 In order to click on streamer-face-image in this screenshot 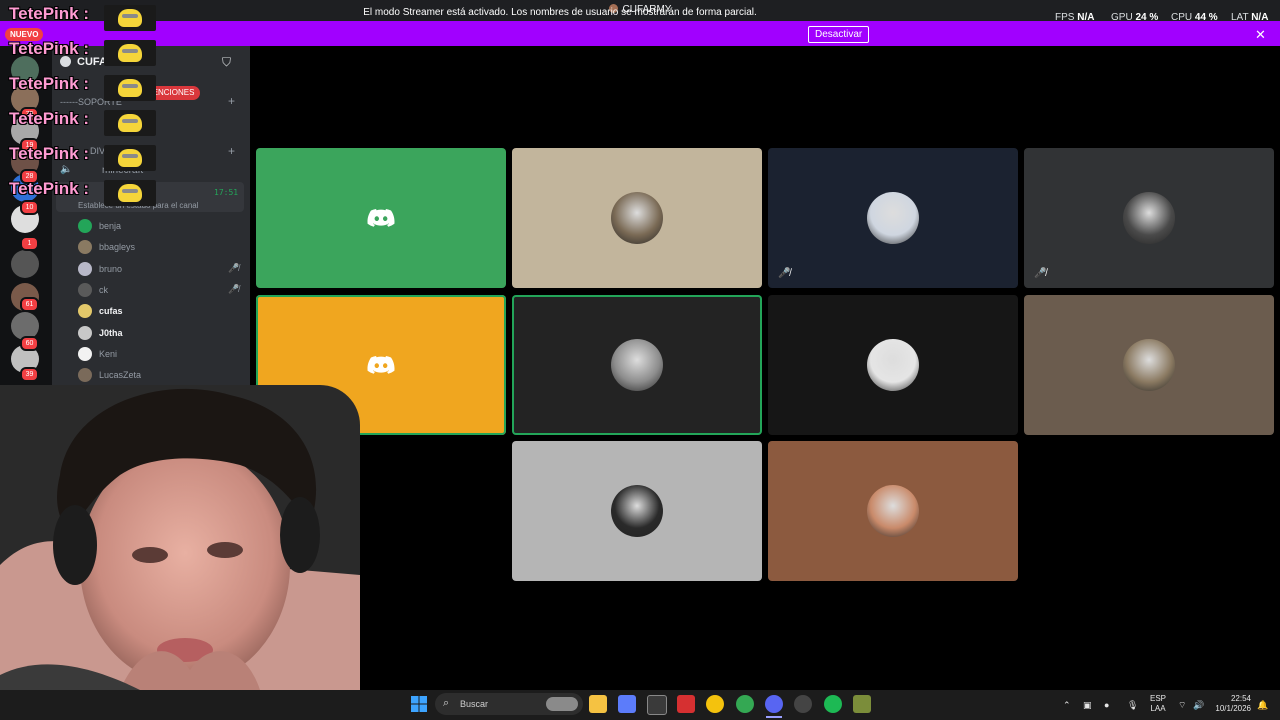, I will do `click(180, 537)`.